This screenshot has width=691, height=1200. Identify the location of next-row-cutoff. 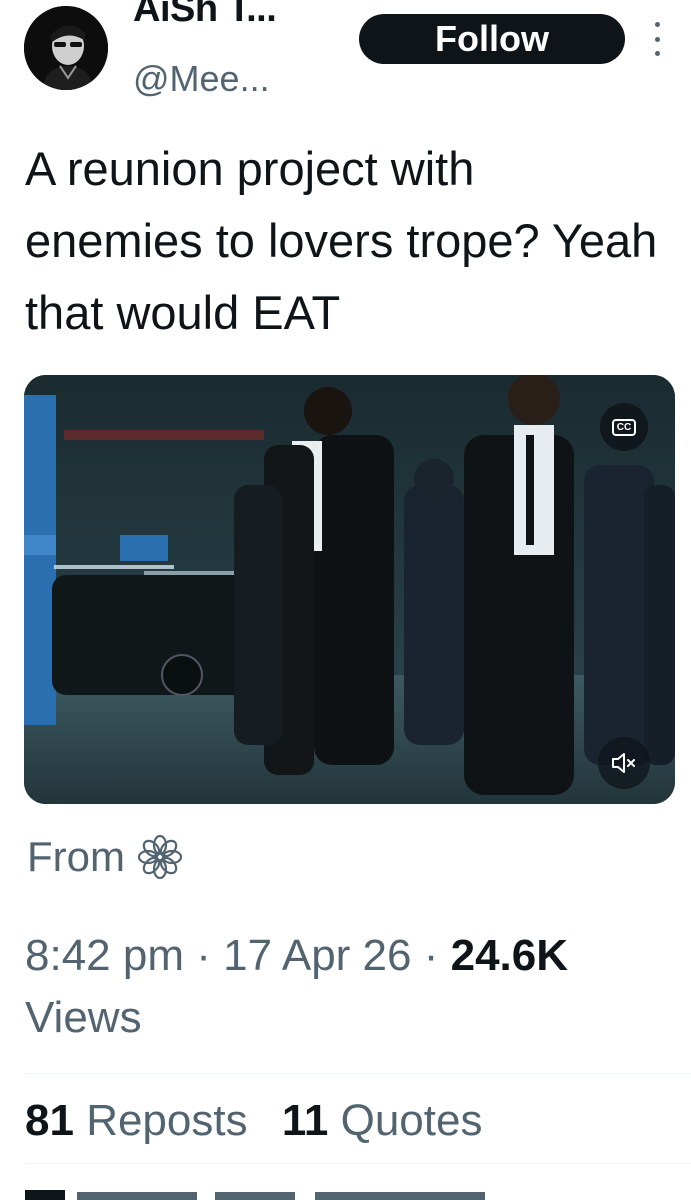
(275, 1193).